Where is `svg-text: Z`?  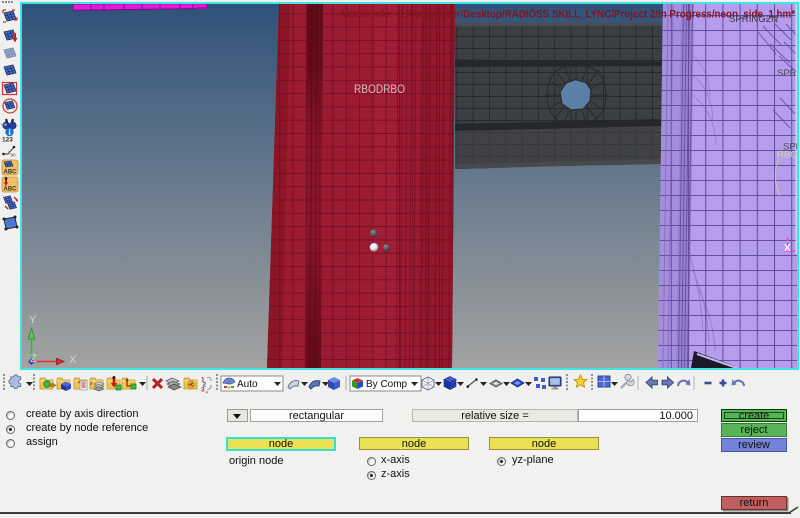 svg-text: Z is located at coordinates (33, 359).